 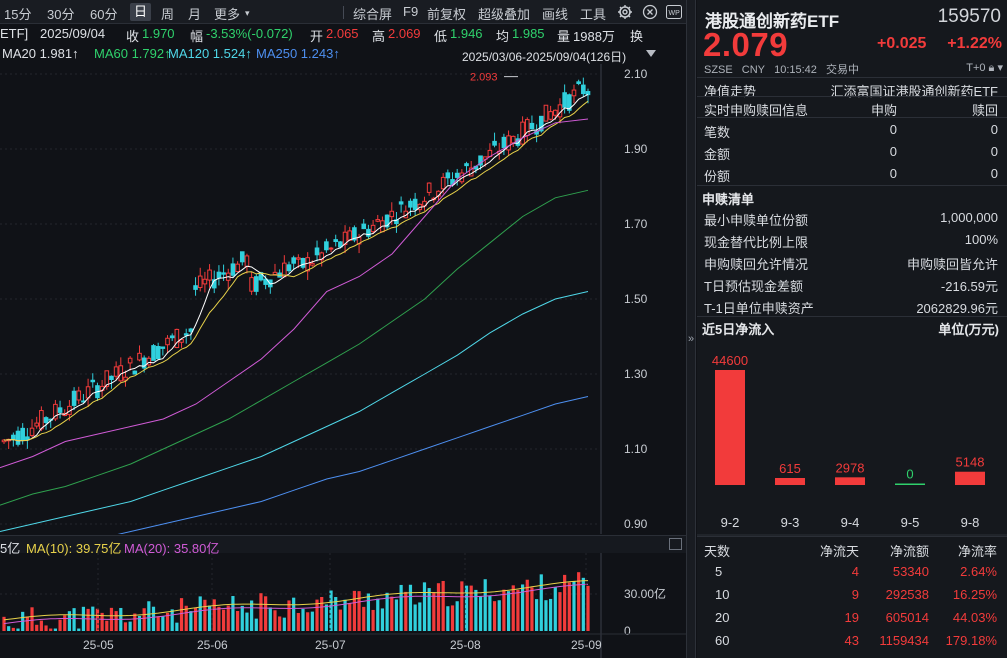 I want to click on net-rate-cell: 44.03%, so click(x=975, y=617).